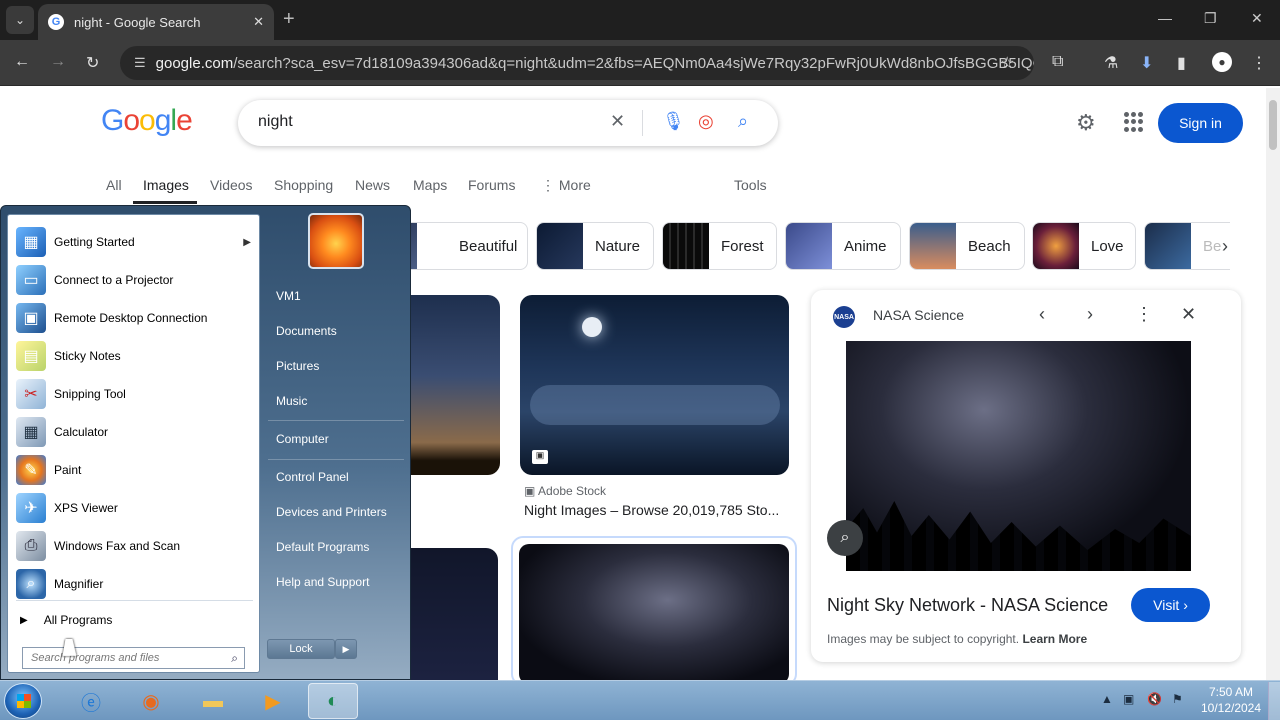  Describe the element at coordinates (1042, 314) in the screenshot. I see `chevron-left-icon: ‹` at that location.